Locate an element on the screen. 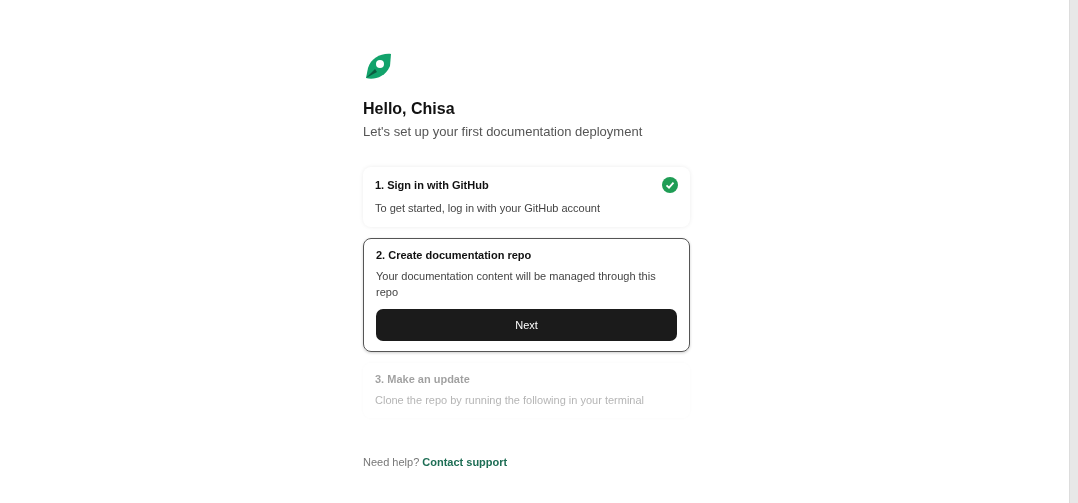 The image size is (1078, 503). step-title: 2. Create documentation repo is located at coordinates (454, 254).